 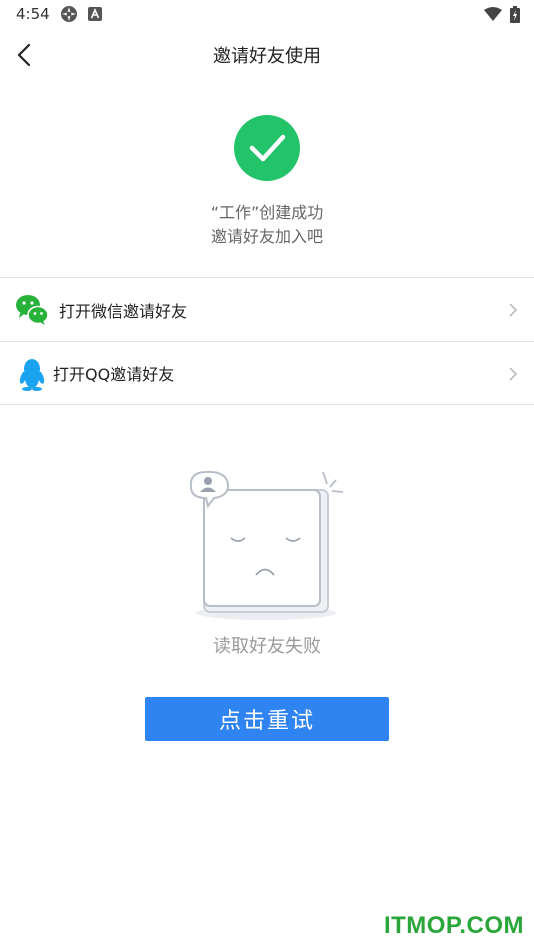 I want to click on invite-options-list: 打开微信邀请好友 打开QQ邀请好友, so click(x=267, y=341).